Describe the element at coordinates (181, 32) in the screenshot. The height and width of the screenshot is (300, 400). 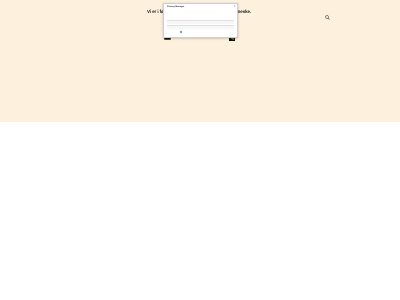
I see `check-icon` at that location.